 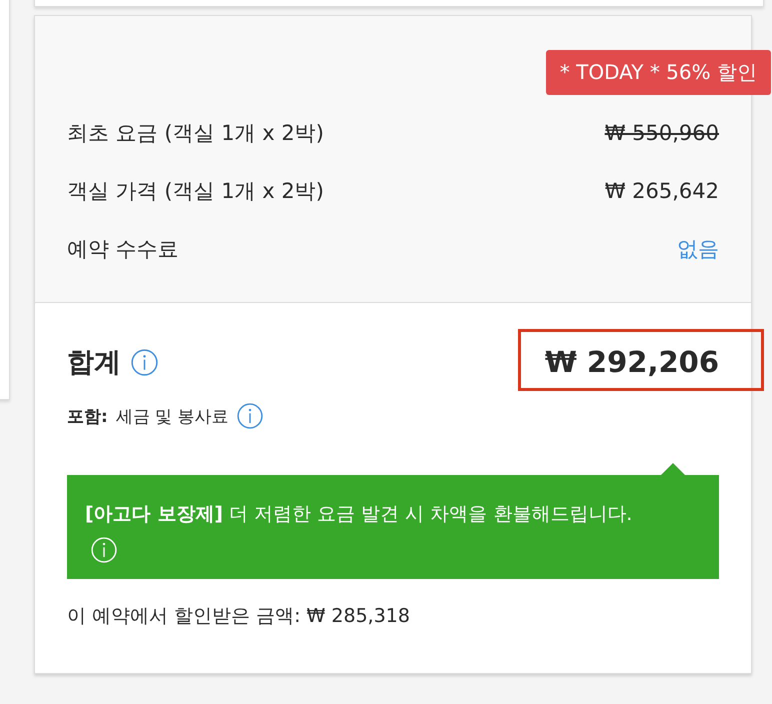 What do you see at coordinates (172, 417) in the screenshot?
I see `includes-text: 세금 및 봉사료` at bounding box center [172, 417].